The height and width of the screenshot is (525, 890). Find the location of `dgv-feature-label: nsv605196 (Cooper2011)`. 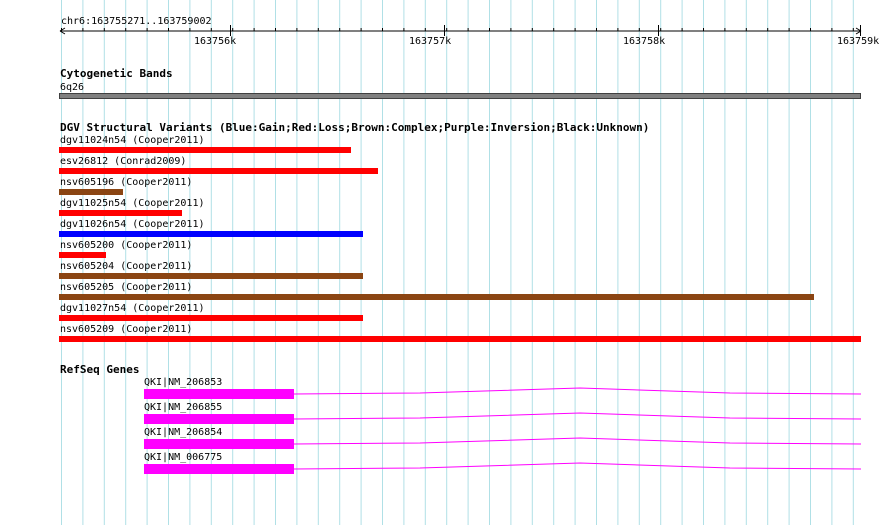

dgv-feature-label: nsv605196 (Cooper2011) is located at coordinates (126, 182).